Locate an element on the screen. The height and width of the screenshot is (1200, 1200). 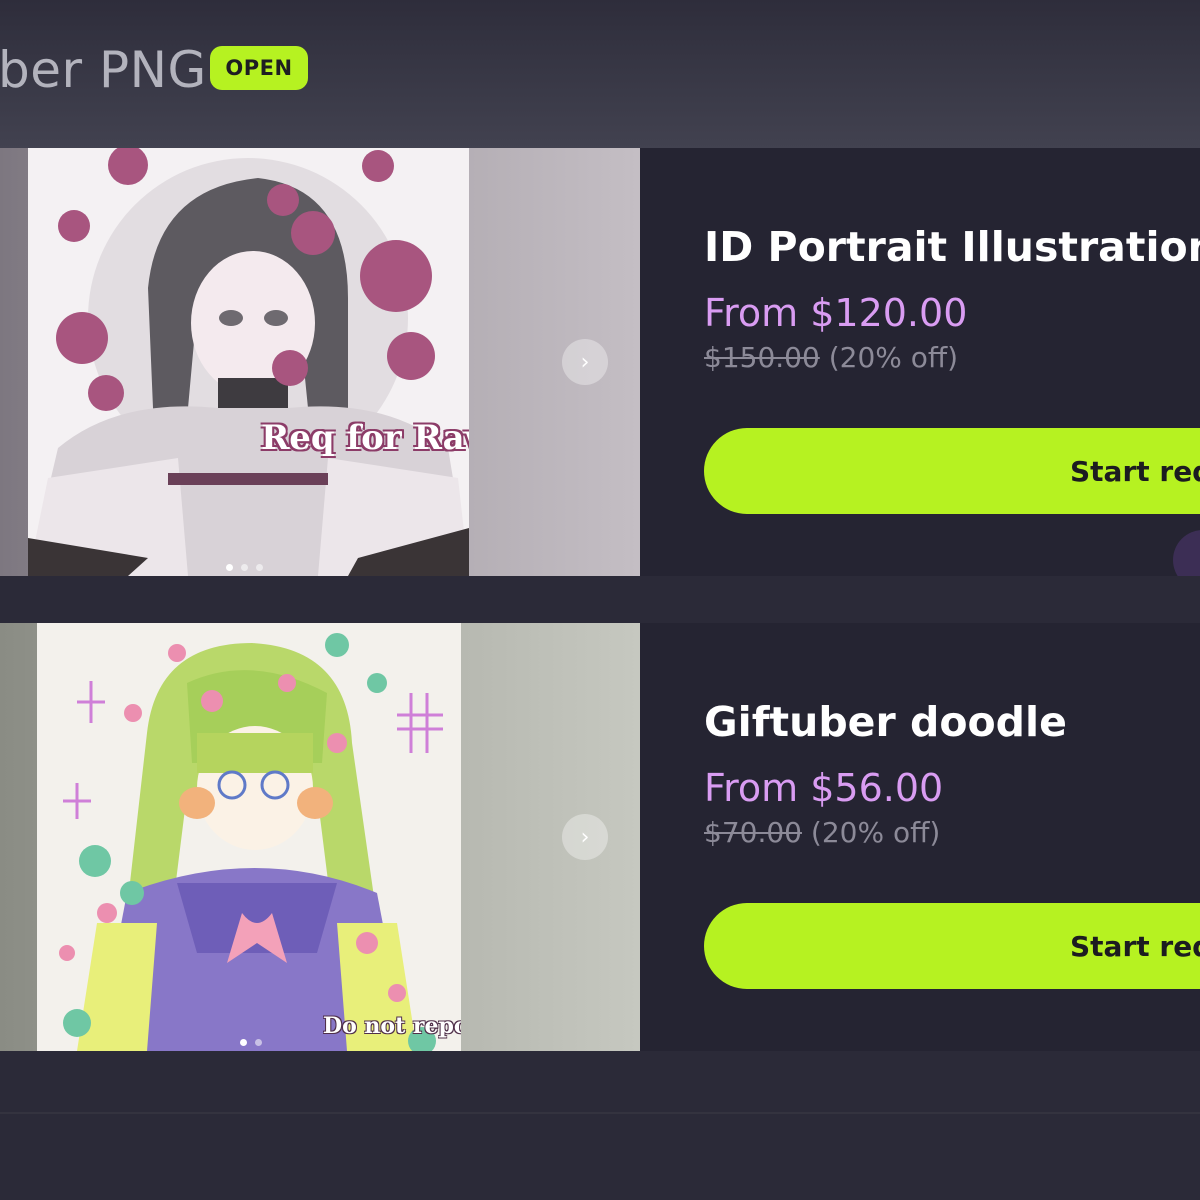
original-price-row: $70.00 (20% off) is located at coordinates (822, 833).